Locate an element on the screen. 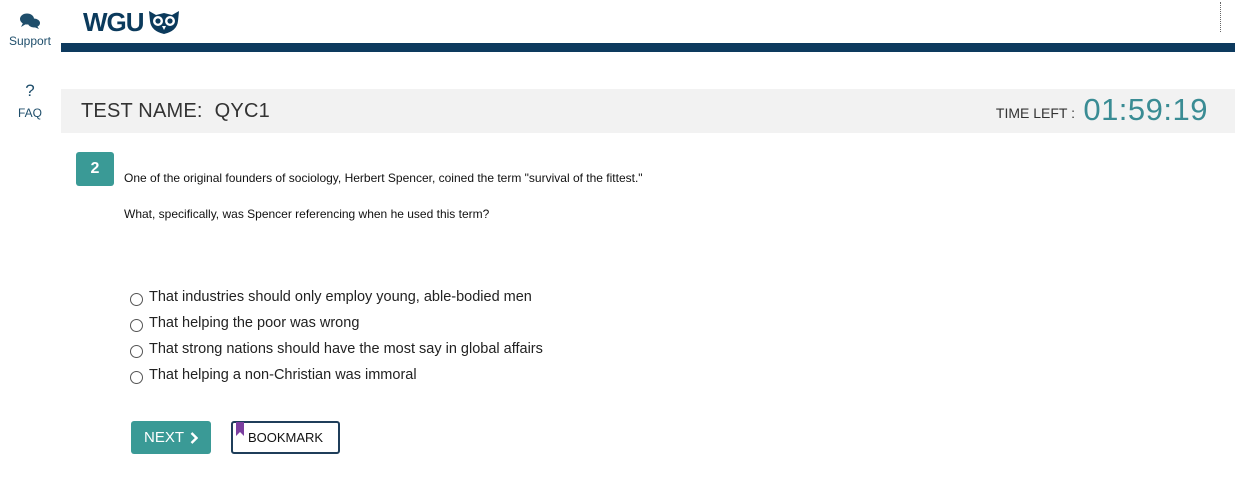  test-info-bar: TEST NAME: QYC1 TIME LEFT : 01:59:19 is located at coordinates (648, 111).